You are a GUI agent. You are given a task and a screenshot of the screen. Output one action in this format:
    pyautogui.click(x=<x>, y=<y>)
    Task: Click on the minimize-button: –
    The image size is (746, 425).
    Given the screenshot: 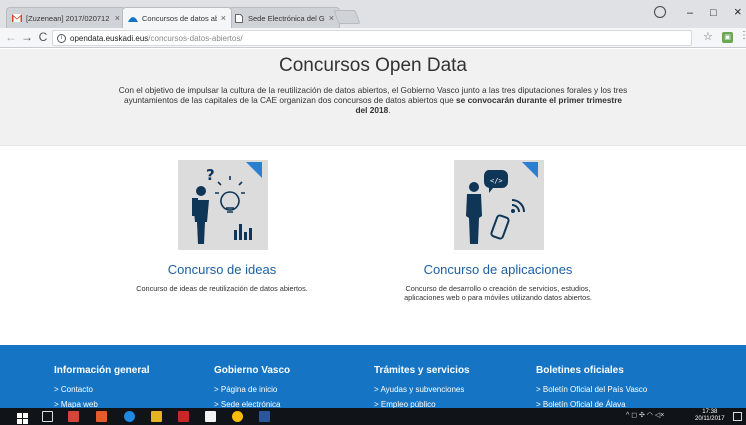 What is the action you would take?
    pyautogui.click(x=690, y=13)
    